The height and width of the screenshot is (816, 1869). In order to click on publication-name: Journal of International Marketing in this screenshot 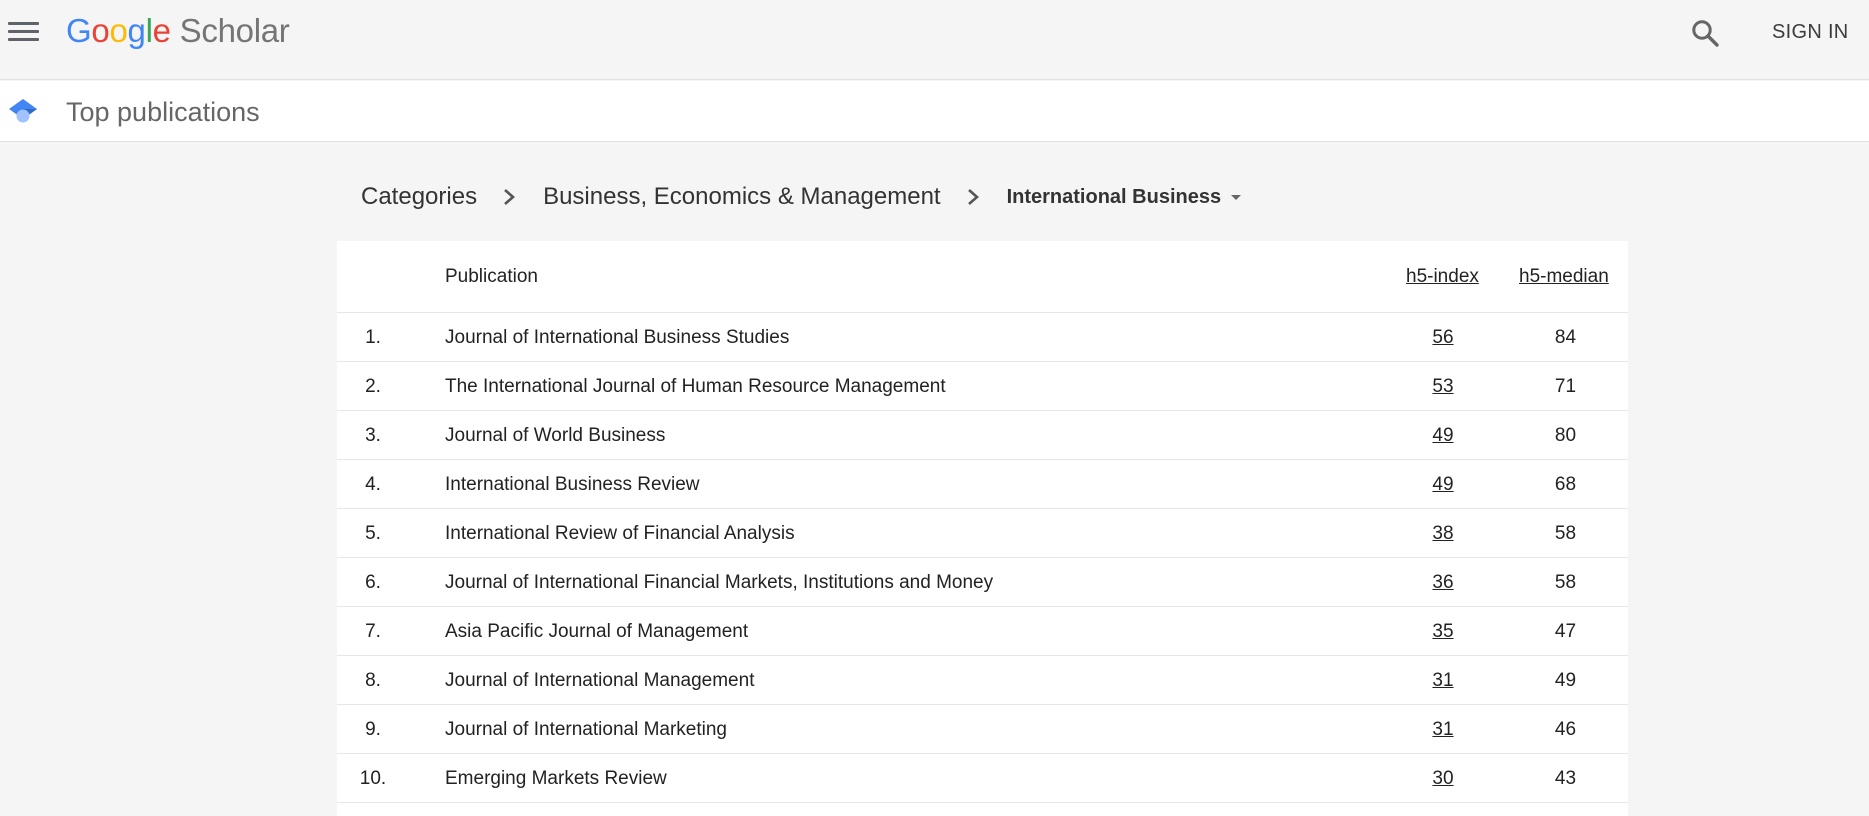, I will do `click(586, 730)`.